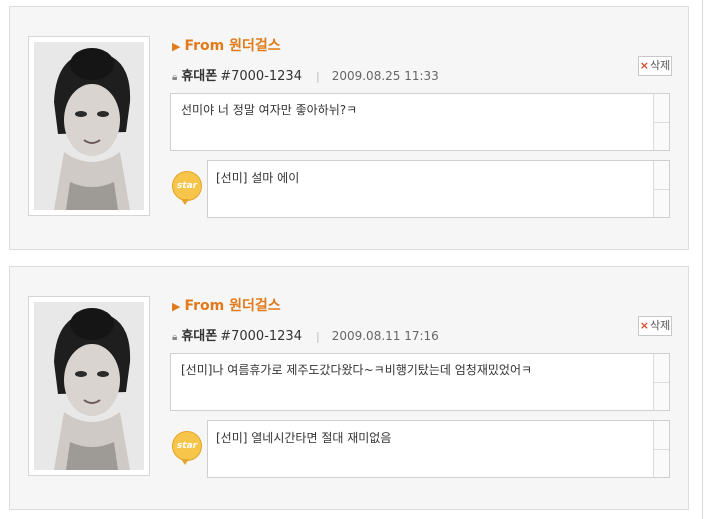  What do you see at coordinates (258, 178) in the screenshot?
I see `reply-text: [선미] 설마 에이` at bounding box center [258, 178].